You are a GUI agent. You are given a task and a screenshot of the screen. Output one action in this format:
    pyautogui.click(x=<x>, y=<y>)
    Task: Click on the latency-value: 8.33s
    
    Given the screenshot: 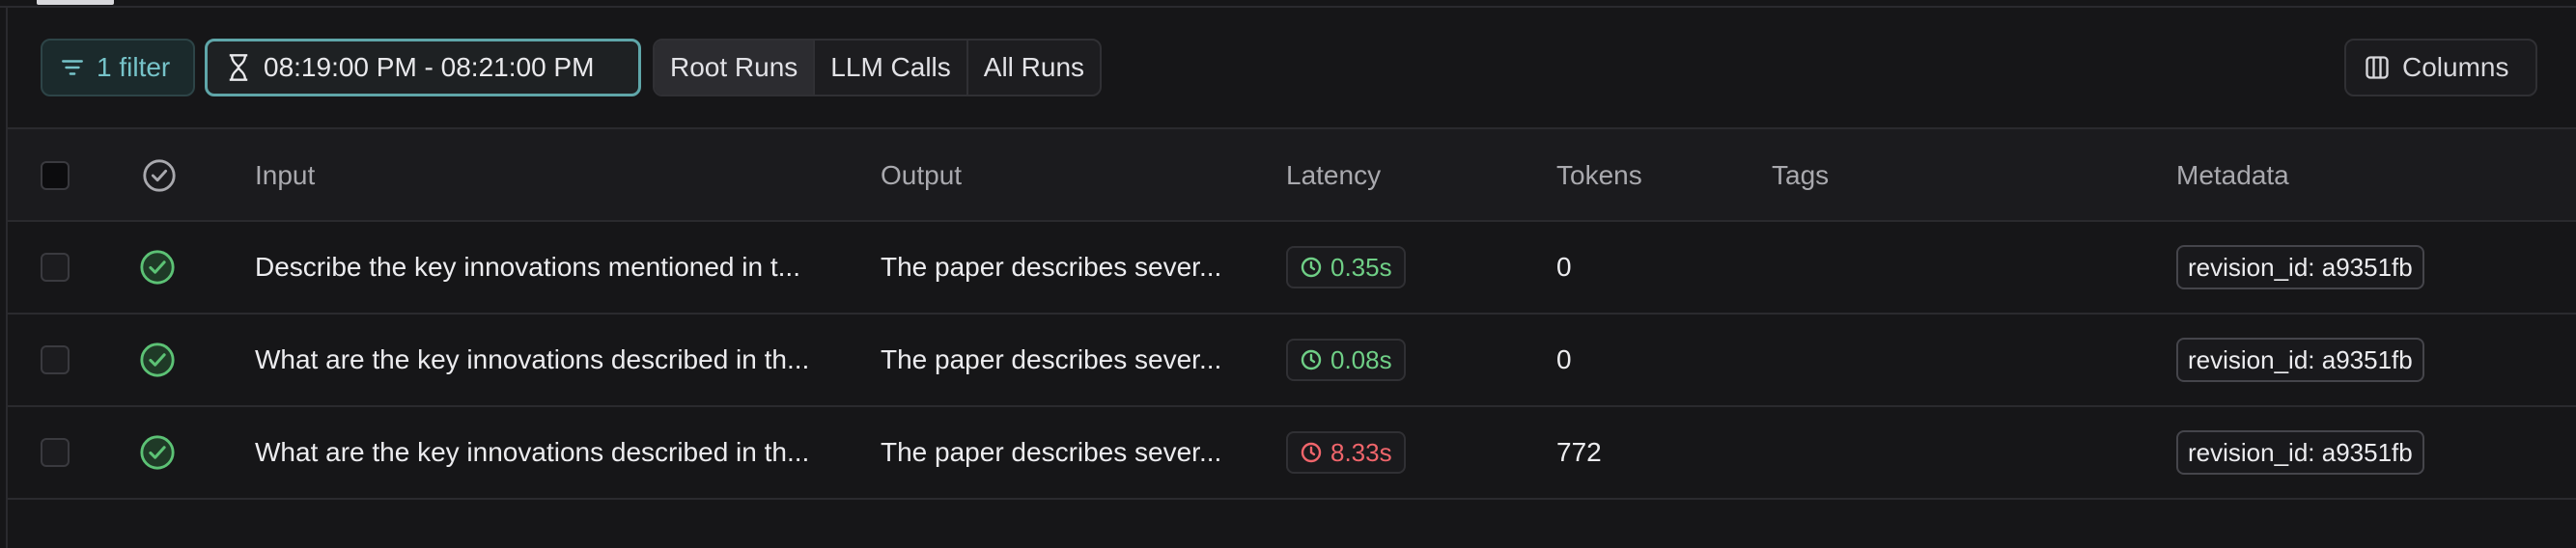 What is the action you would take?
    pyautogui.click(x=1361, y=452)
    